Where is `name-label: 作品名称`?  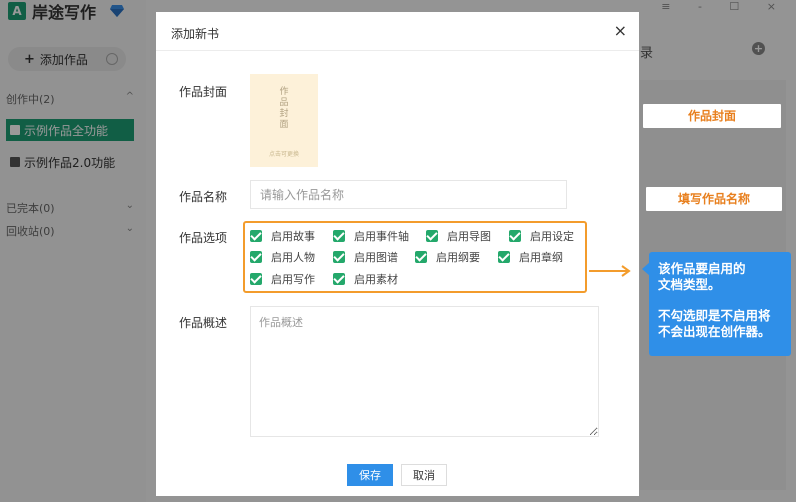 name-label: 作品名称 is located at coordinates (203, 197).